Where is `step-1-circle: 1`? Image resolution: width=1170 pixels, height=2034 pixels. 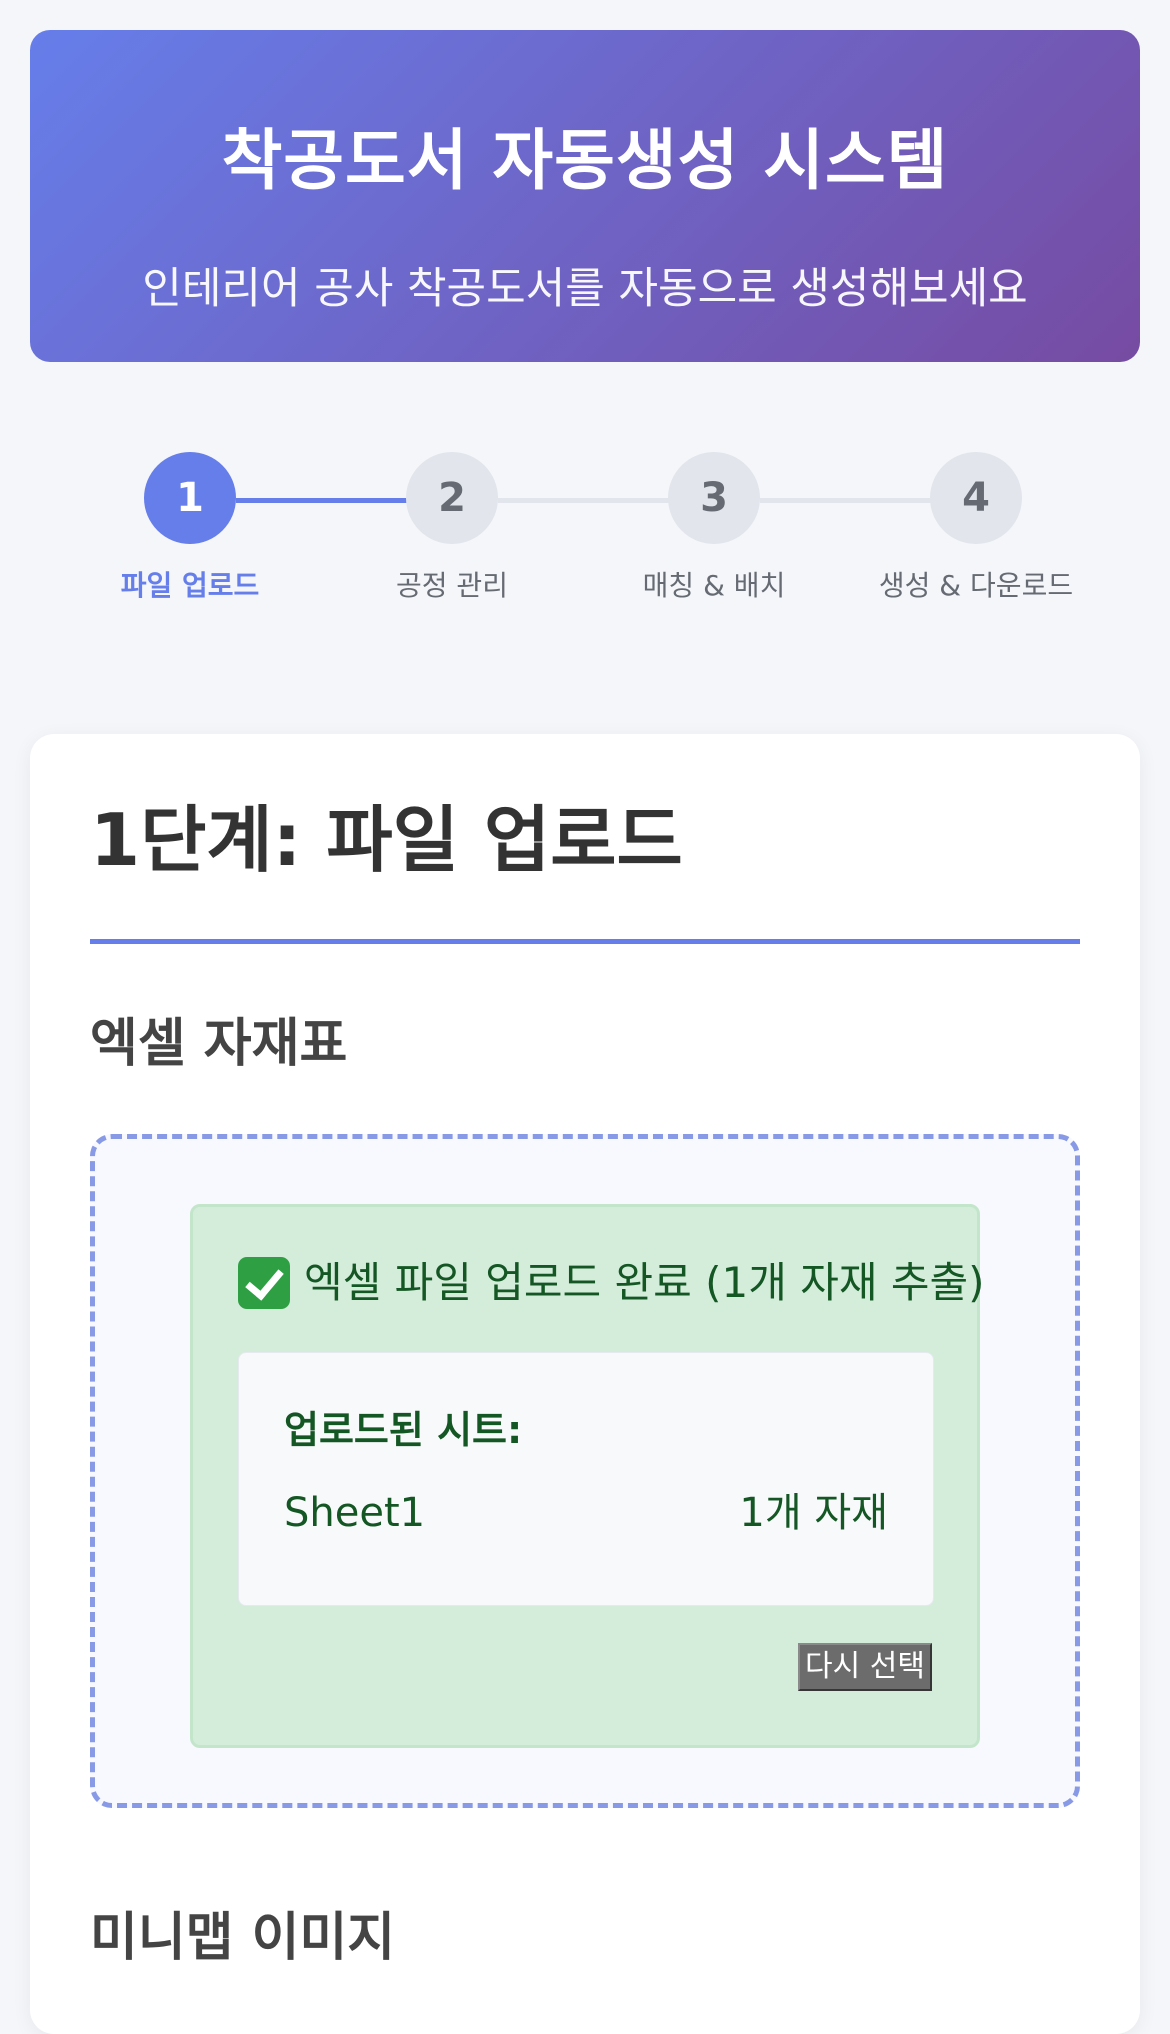 step-1-circle: 1 is located at coordinates (190, 498).